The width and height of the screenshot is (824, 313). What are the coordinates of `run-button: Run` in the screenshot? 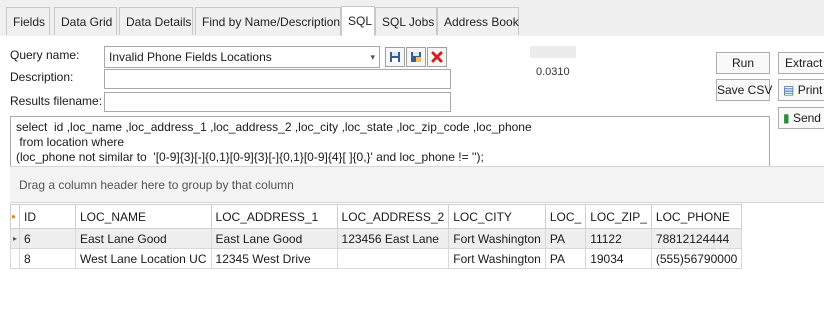 It's located at (743, 63).